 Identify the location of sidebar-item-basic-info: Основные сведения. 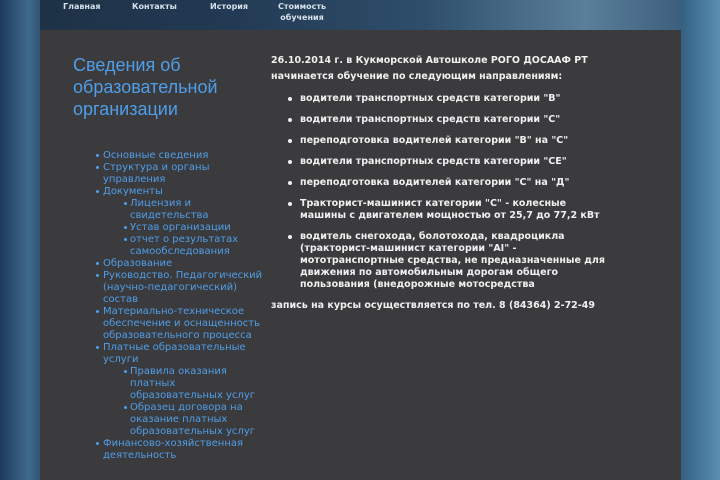
(179, 156).